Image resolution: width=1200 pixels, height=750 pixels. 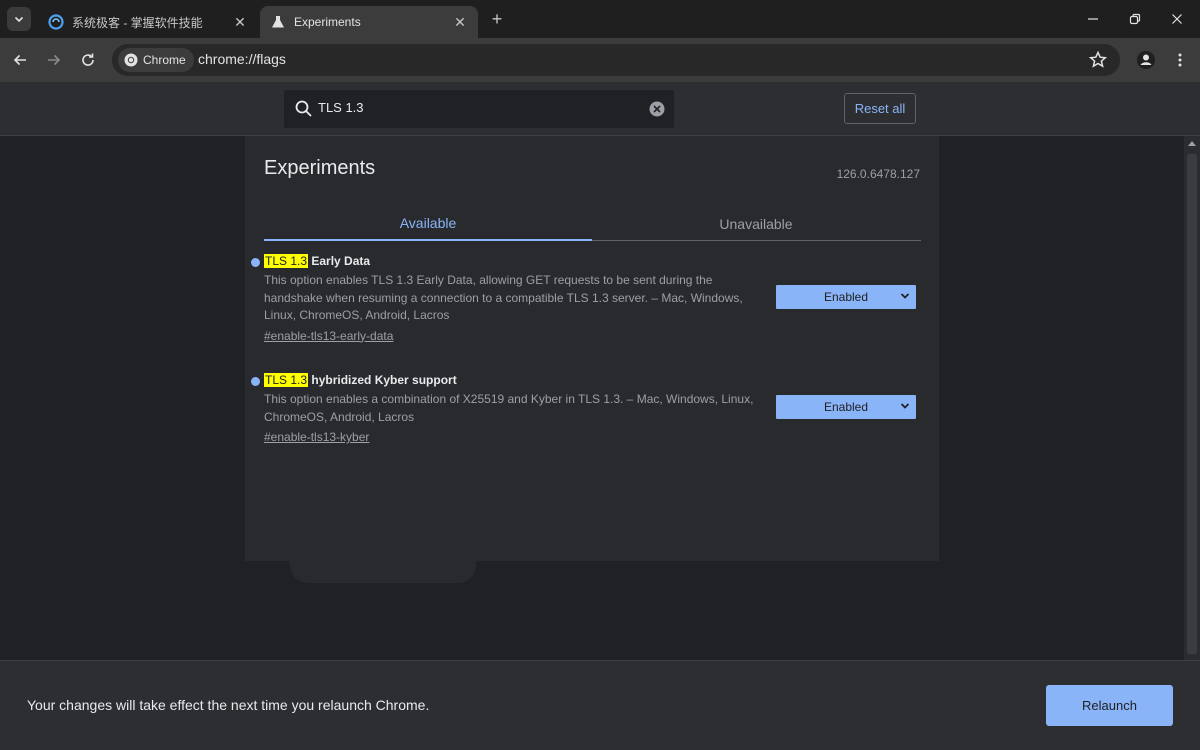 I want to click on experiment-name: TLS 1.3 hybridized Kyber support, so click(x=594, y=380).